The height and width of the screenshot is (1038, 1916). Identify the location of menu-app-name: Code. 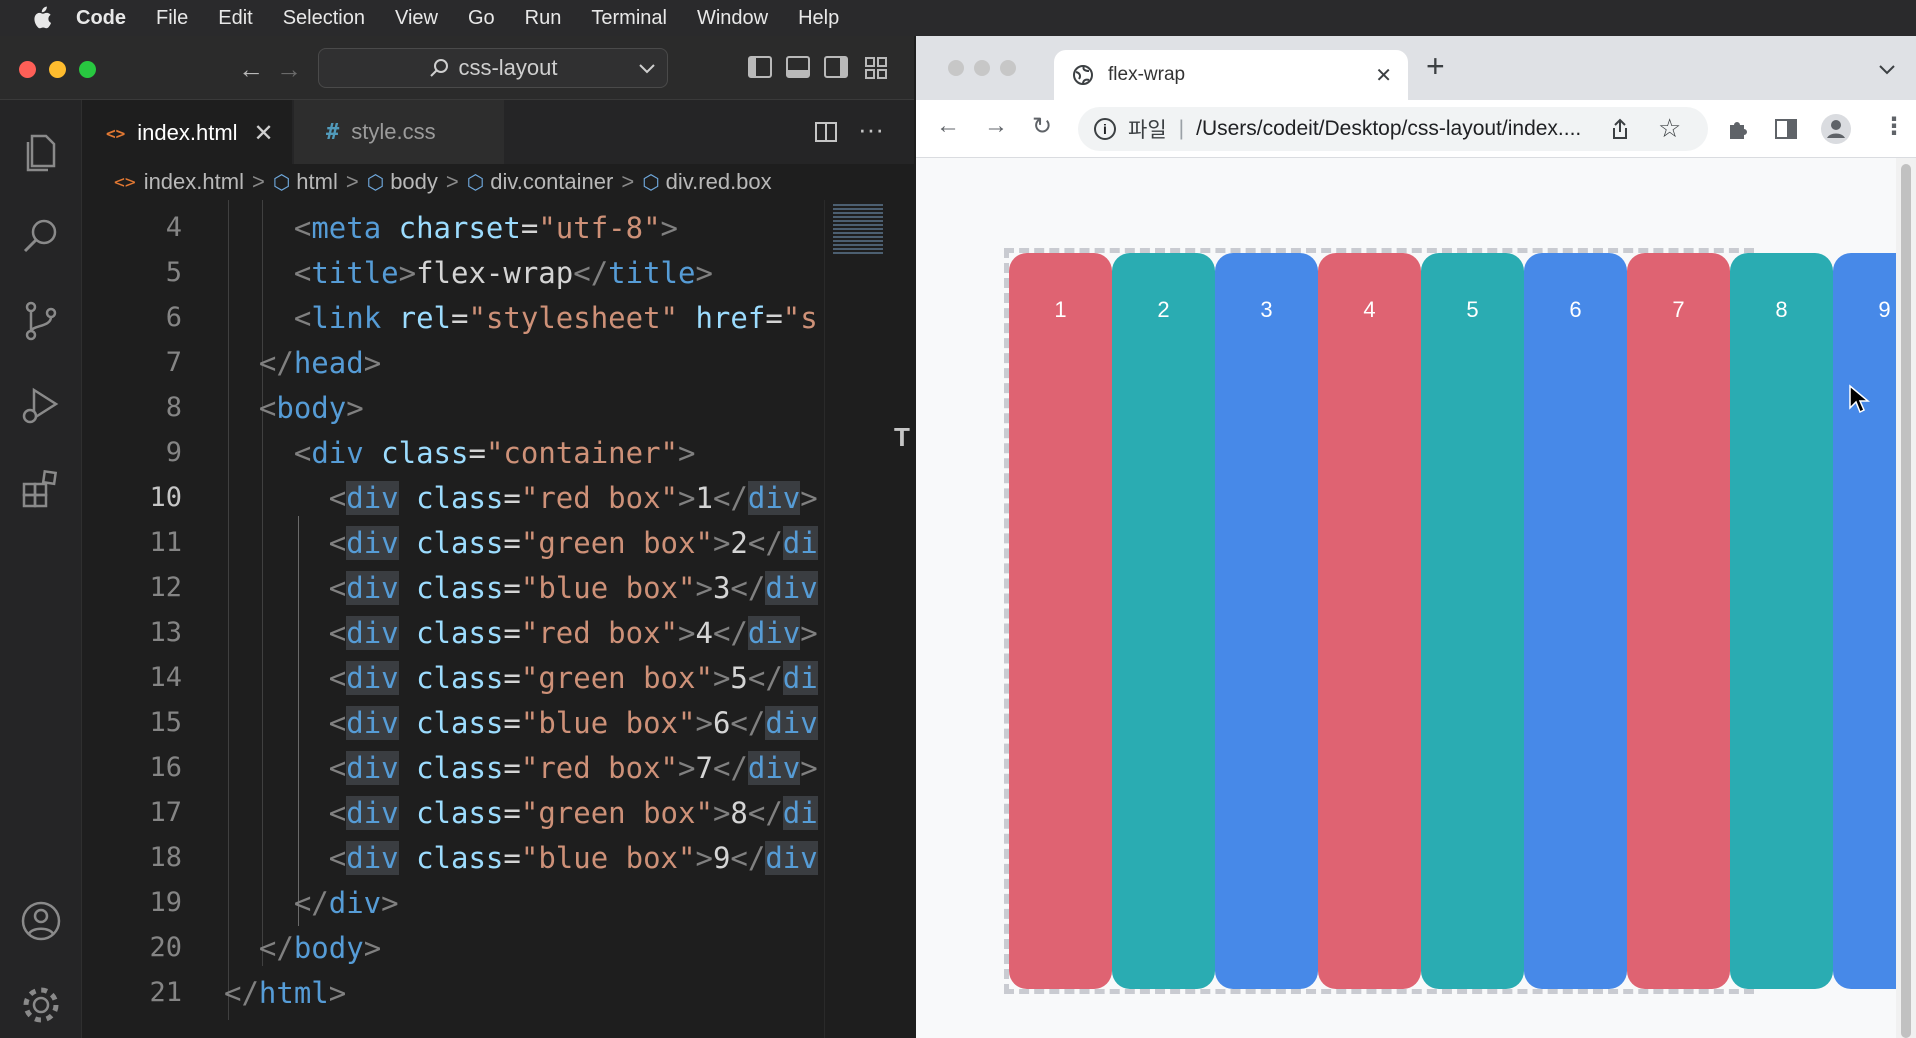
(101, 18).